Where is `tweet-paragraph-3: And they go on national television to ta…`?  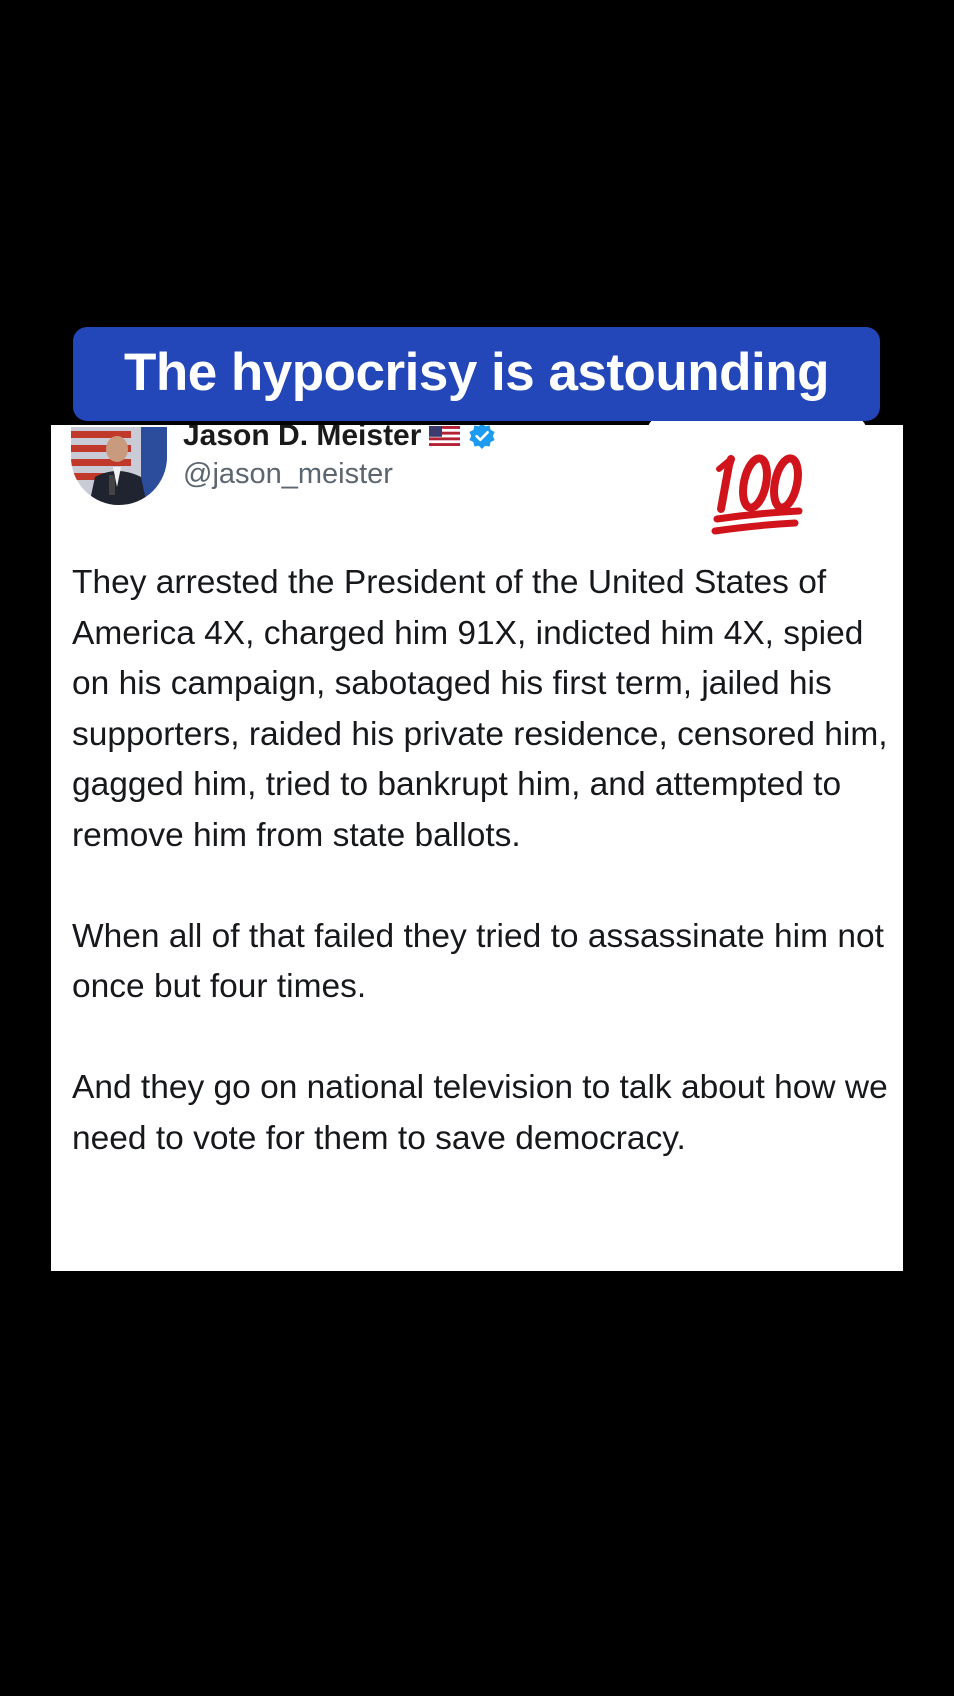
tweet-paragraph-3: And they go on national television to ta… is located at coordinates (480, 1113).